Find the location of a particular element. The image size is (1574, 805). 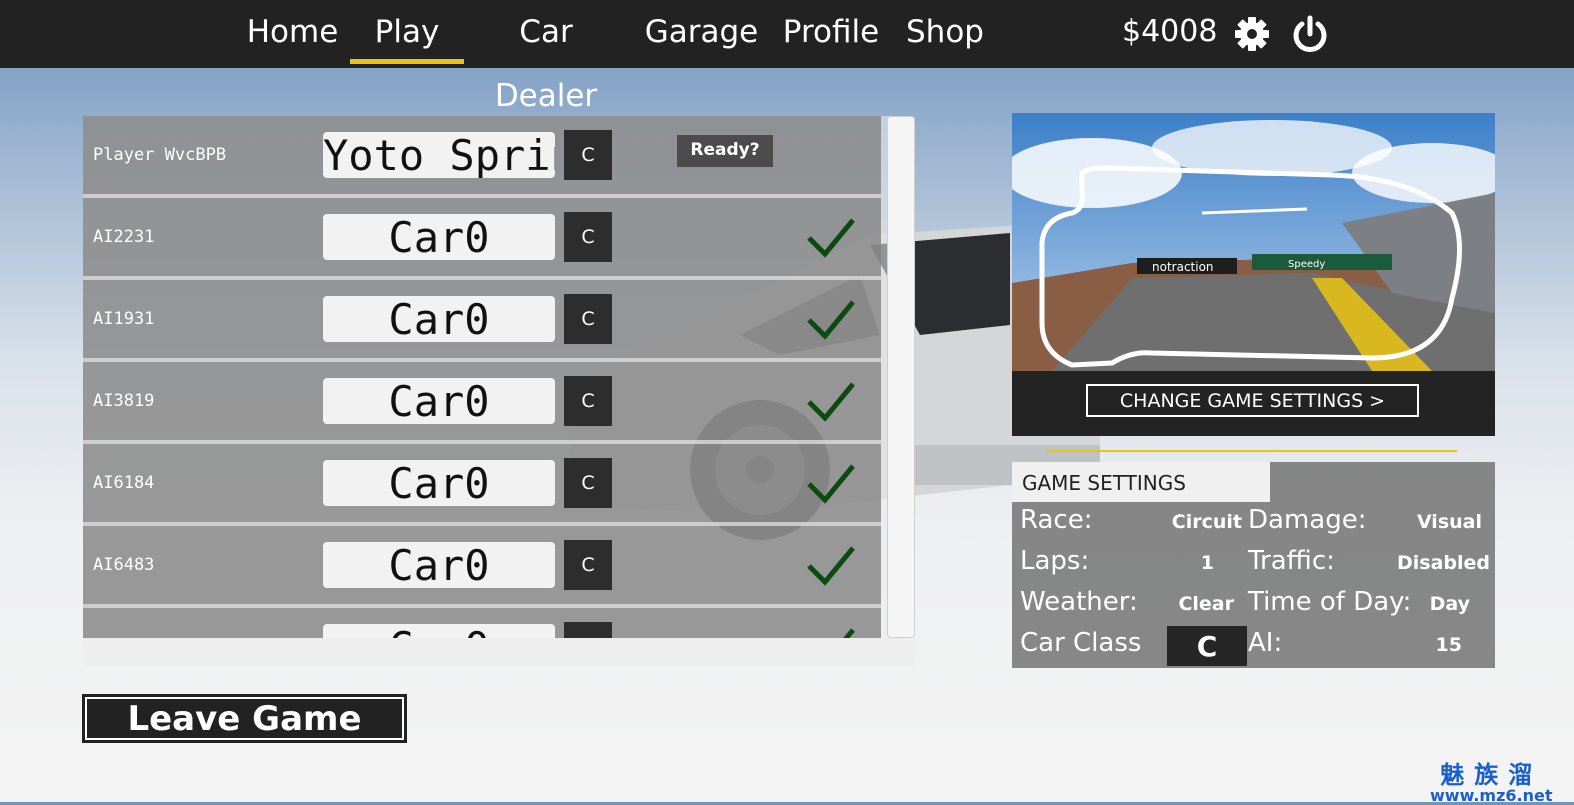

player-name: Player WvcBPB is located at coordinates (160, 155).